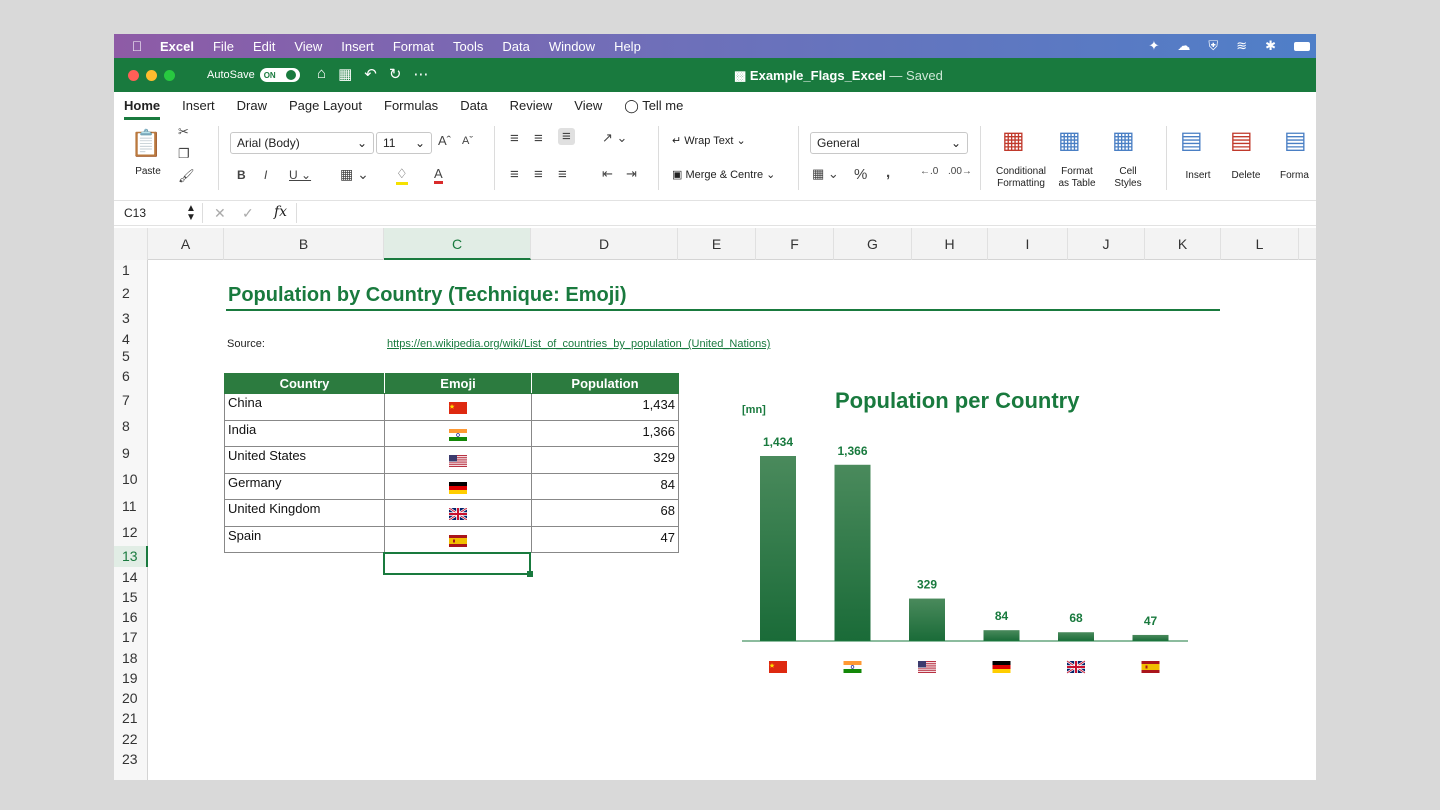 This screenshot has width=1440, height=810. Describe the element at coordinates (538, 138) in the screenshot. I see `align-middle-icon: ≡` at that location.